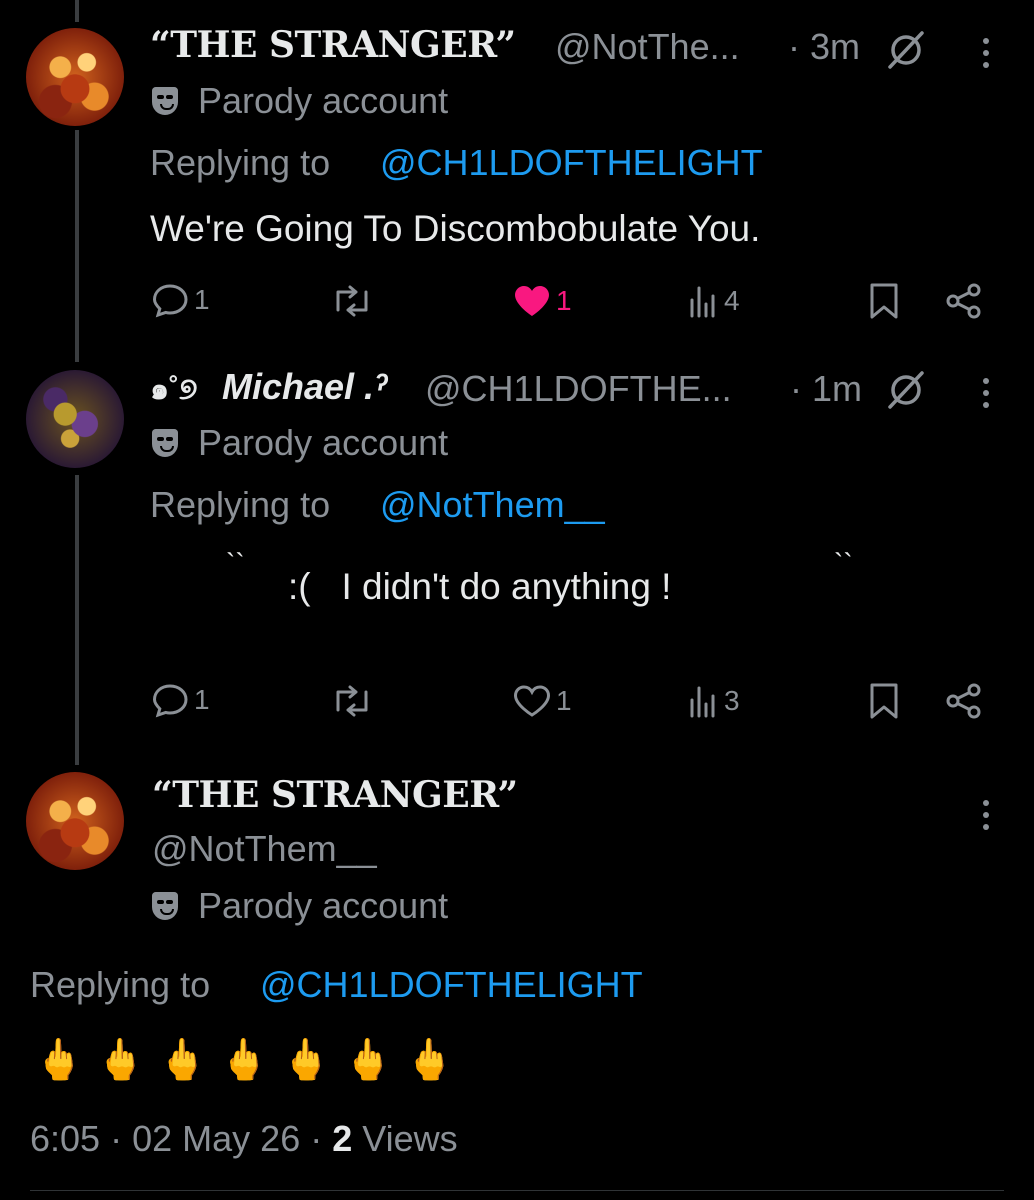 This screenshot has width=1034, height=1200. What do you see at coordinates (532, 301) in the screenshot?
I see `heart-filled-icon` at bounding box center [532, 301].